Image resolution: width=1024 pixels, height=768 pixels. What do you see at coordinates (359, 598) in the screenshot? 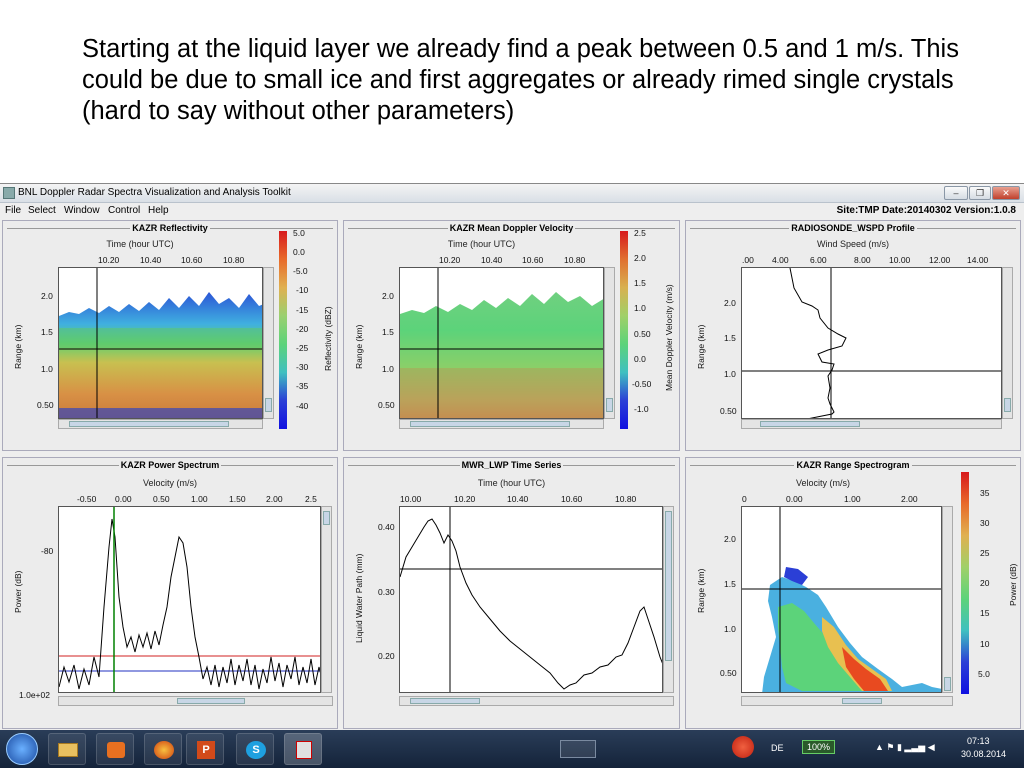
I see `y-axis-title: Liquid Water Path (mm)` at bounding box center [359, 598].